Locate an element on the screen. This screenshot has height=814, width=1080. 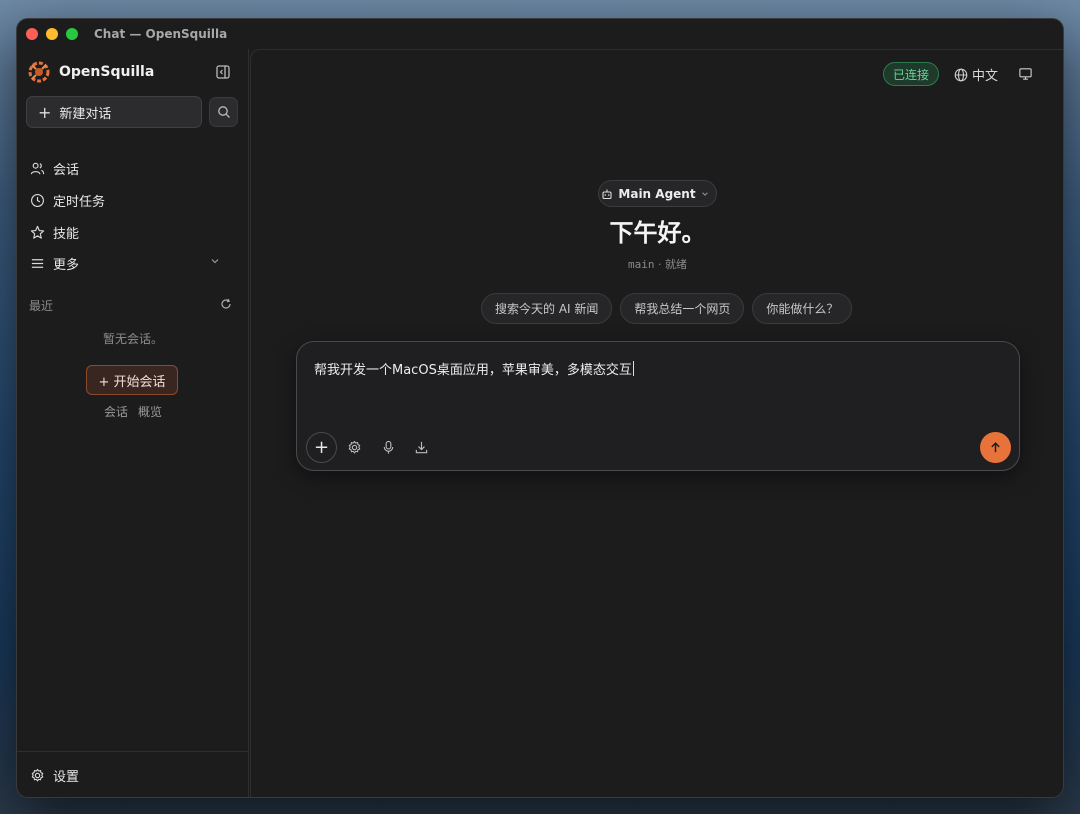
window-title: Chat — OpenSquilla is located at coordinates (161, 34).